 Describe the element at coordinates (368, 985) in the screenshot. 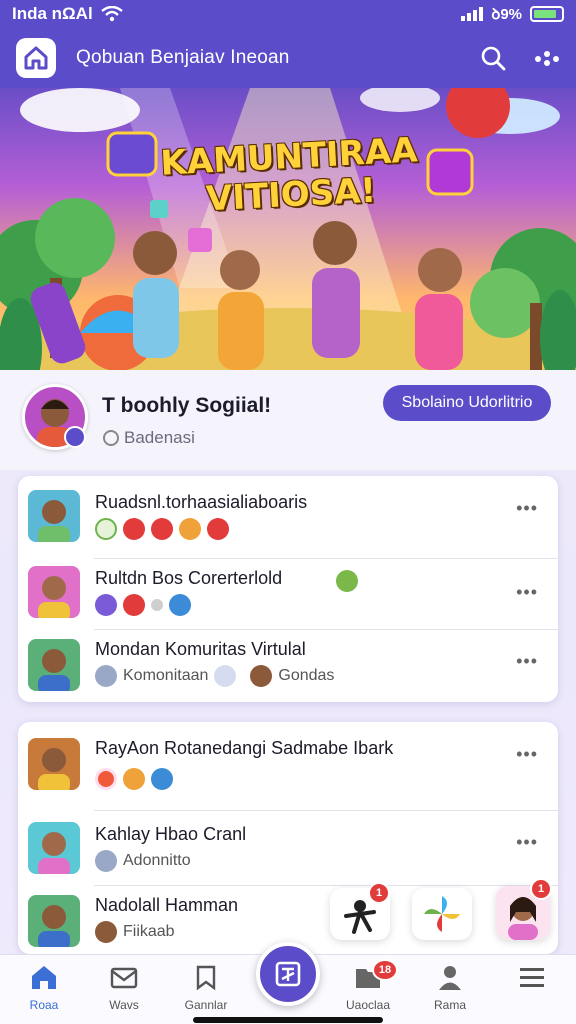

I see `nav-groups: Uaoclaa 18` at that location.